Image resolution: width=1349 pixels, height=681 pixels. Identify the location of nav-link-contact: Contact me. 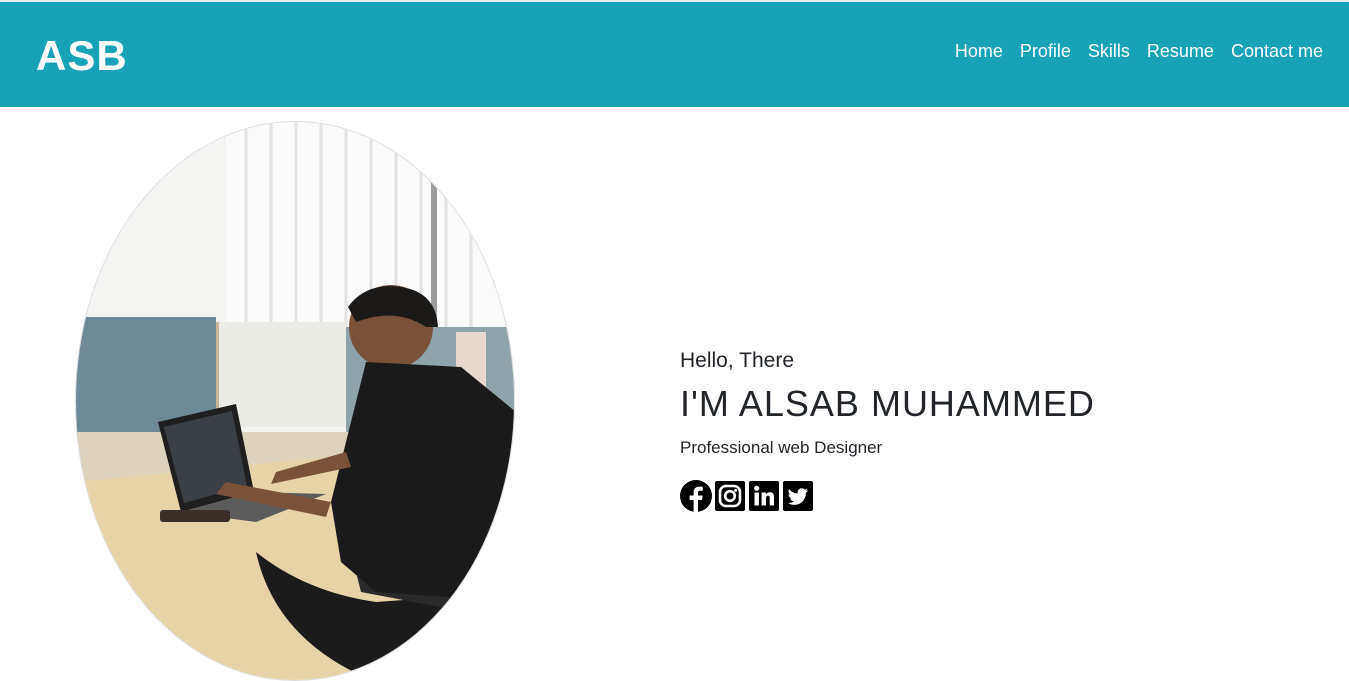
(1277, 51).